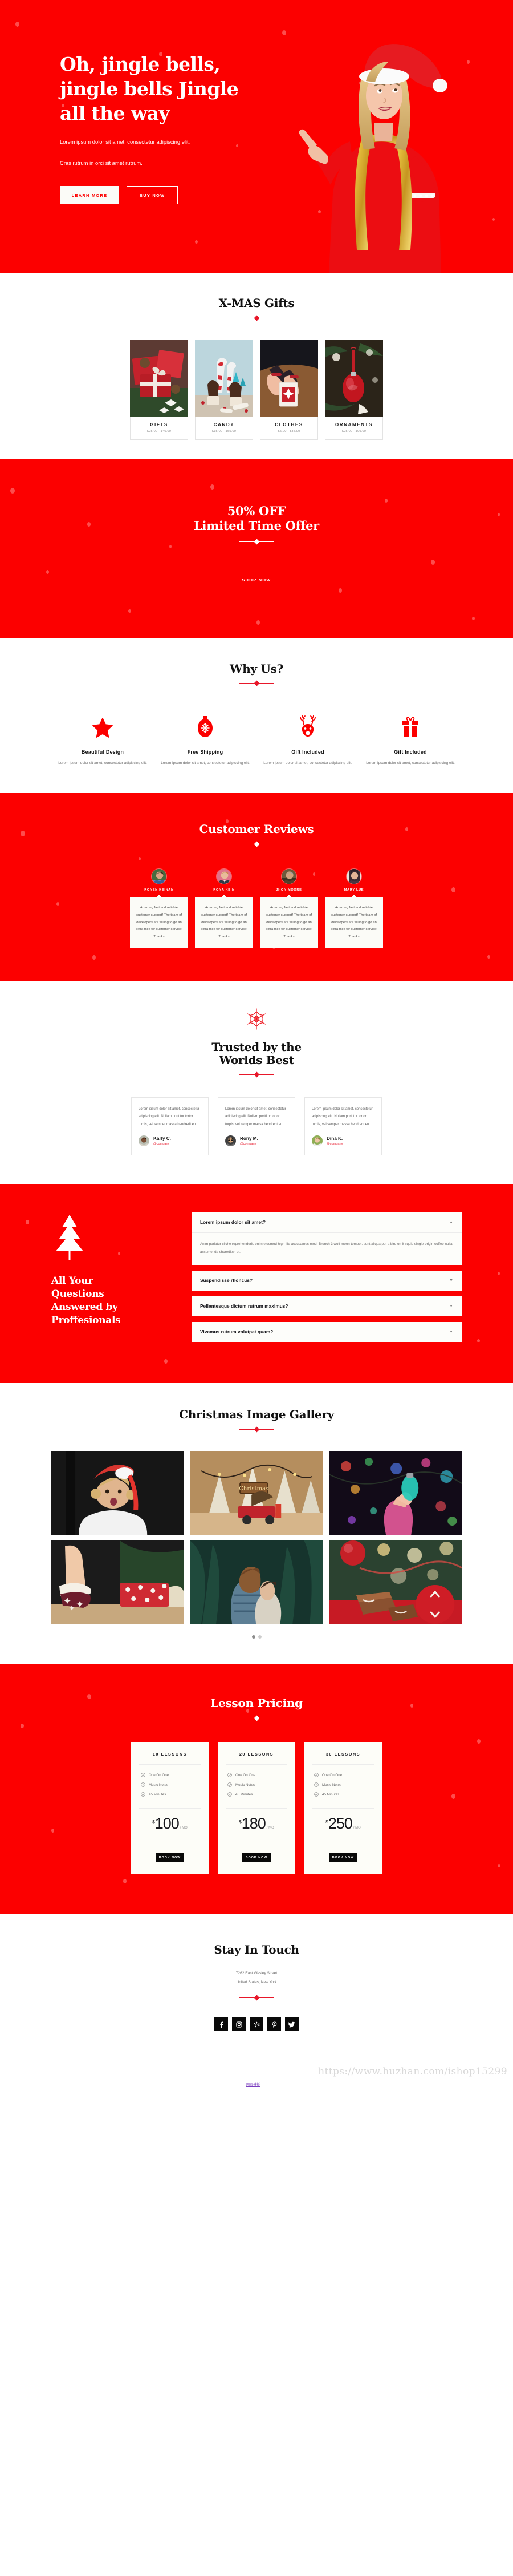 The width and height of the screenshot is (513, 2576). I want to click on faq-item-header: Pellentesque dictum rutrum maximus? ▼, so click(327, 1306).